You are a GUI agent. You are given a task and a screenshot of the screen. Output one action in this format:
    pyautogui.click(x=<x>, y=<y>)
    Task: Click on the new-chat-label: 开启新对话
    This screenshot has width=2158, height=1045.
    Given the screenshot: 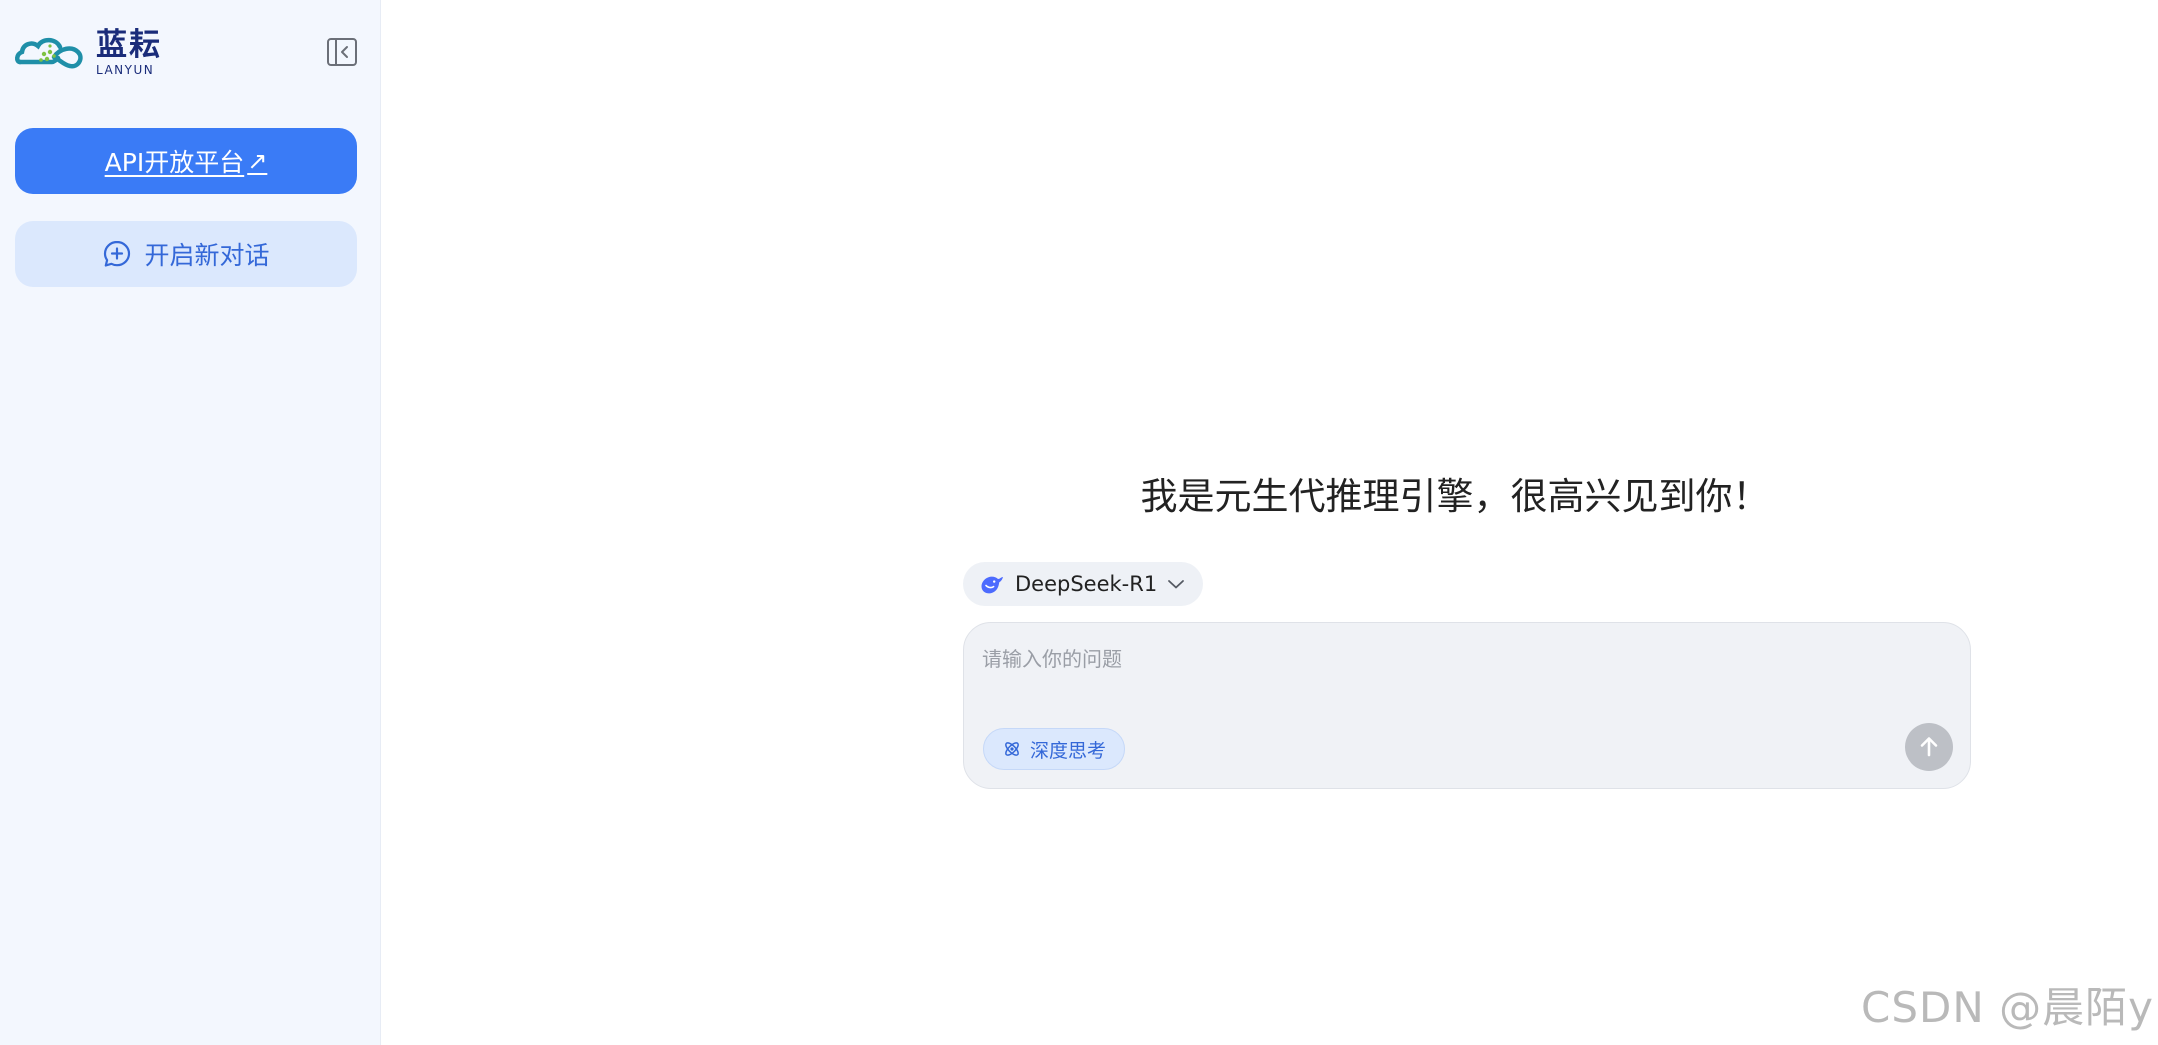 What is the action you would take?
    pyautogui.click(x=207, y=255)
    